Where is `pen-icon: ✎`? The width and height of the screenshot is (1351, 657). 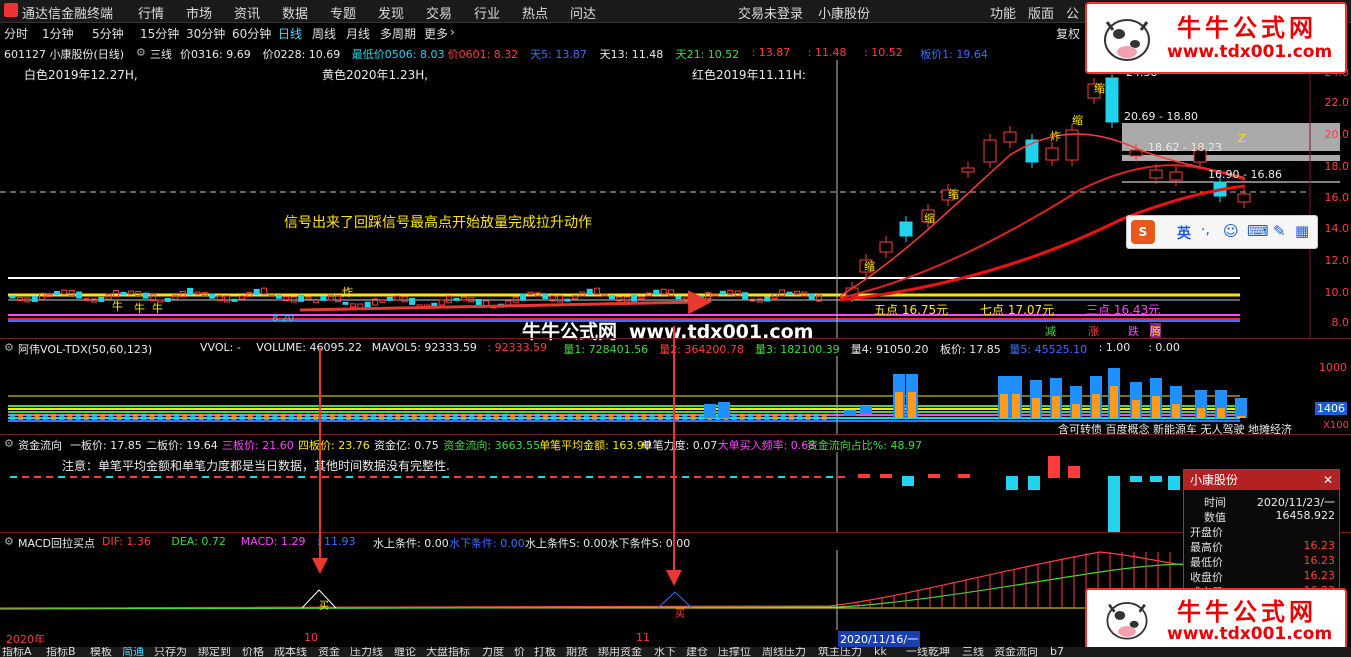
pen-icon: ✎ is located at coordinates (1279, 231).